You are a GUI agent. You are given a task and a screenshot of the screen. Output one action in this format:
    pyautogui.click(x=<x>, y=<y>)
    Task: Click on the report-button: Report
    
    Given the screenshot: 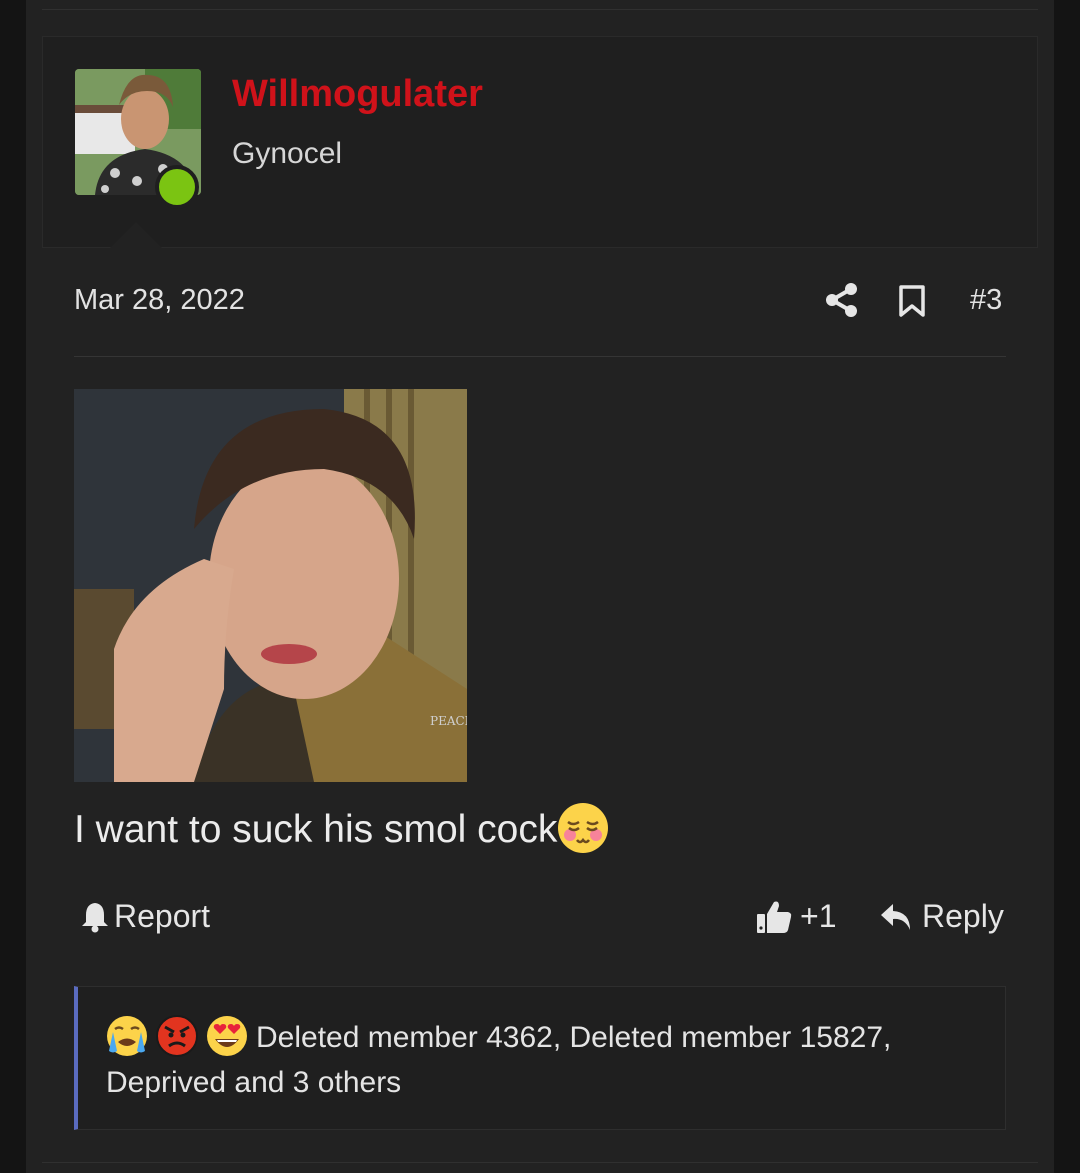 What is the action you would take?
    pyautogui.click(x=145, y=916)
    